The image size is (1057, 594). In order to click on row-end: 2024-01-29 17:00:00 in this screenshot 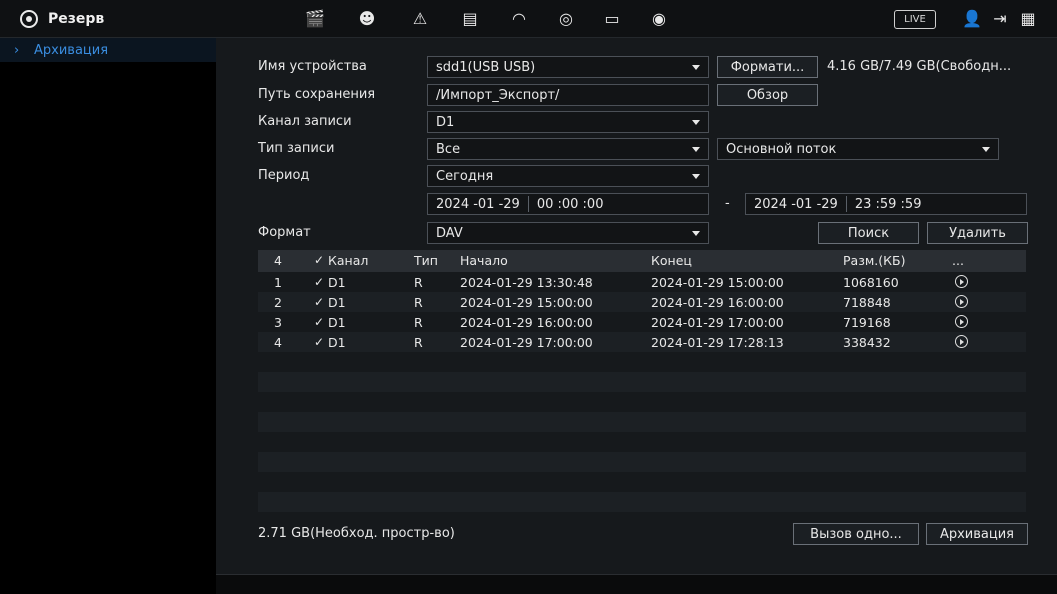, I will do `click(717, 322)`.